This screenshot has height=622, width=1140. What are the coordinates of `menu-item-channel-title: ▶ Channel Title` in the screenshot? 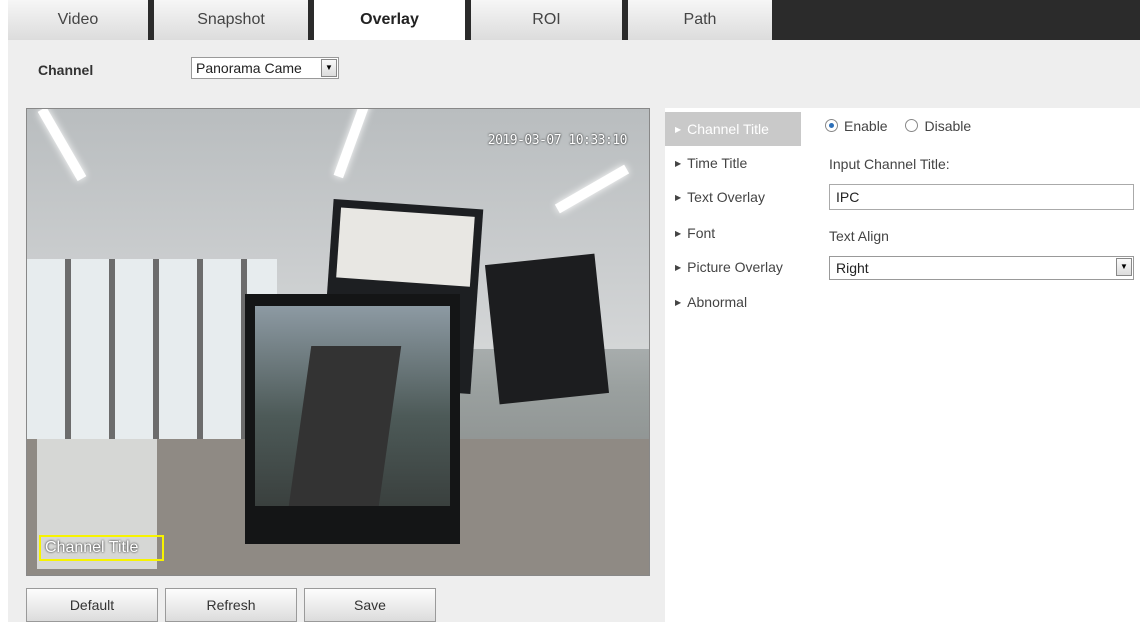 It's located at (733, 129).